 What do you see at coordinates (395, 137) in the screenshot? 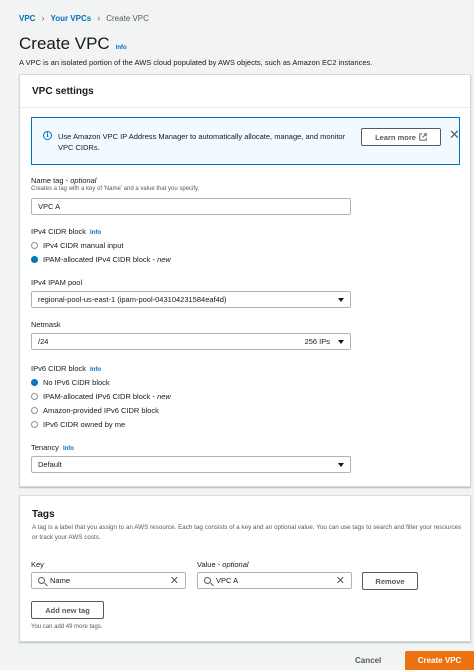
I see `learn-more-label: Learn more` at bounding box center [395, 137].